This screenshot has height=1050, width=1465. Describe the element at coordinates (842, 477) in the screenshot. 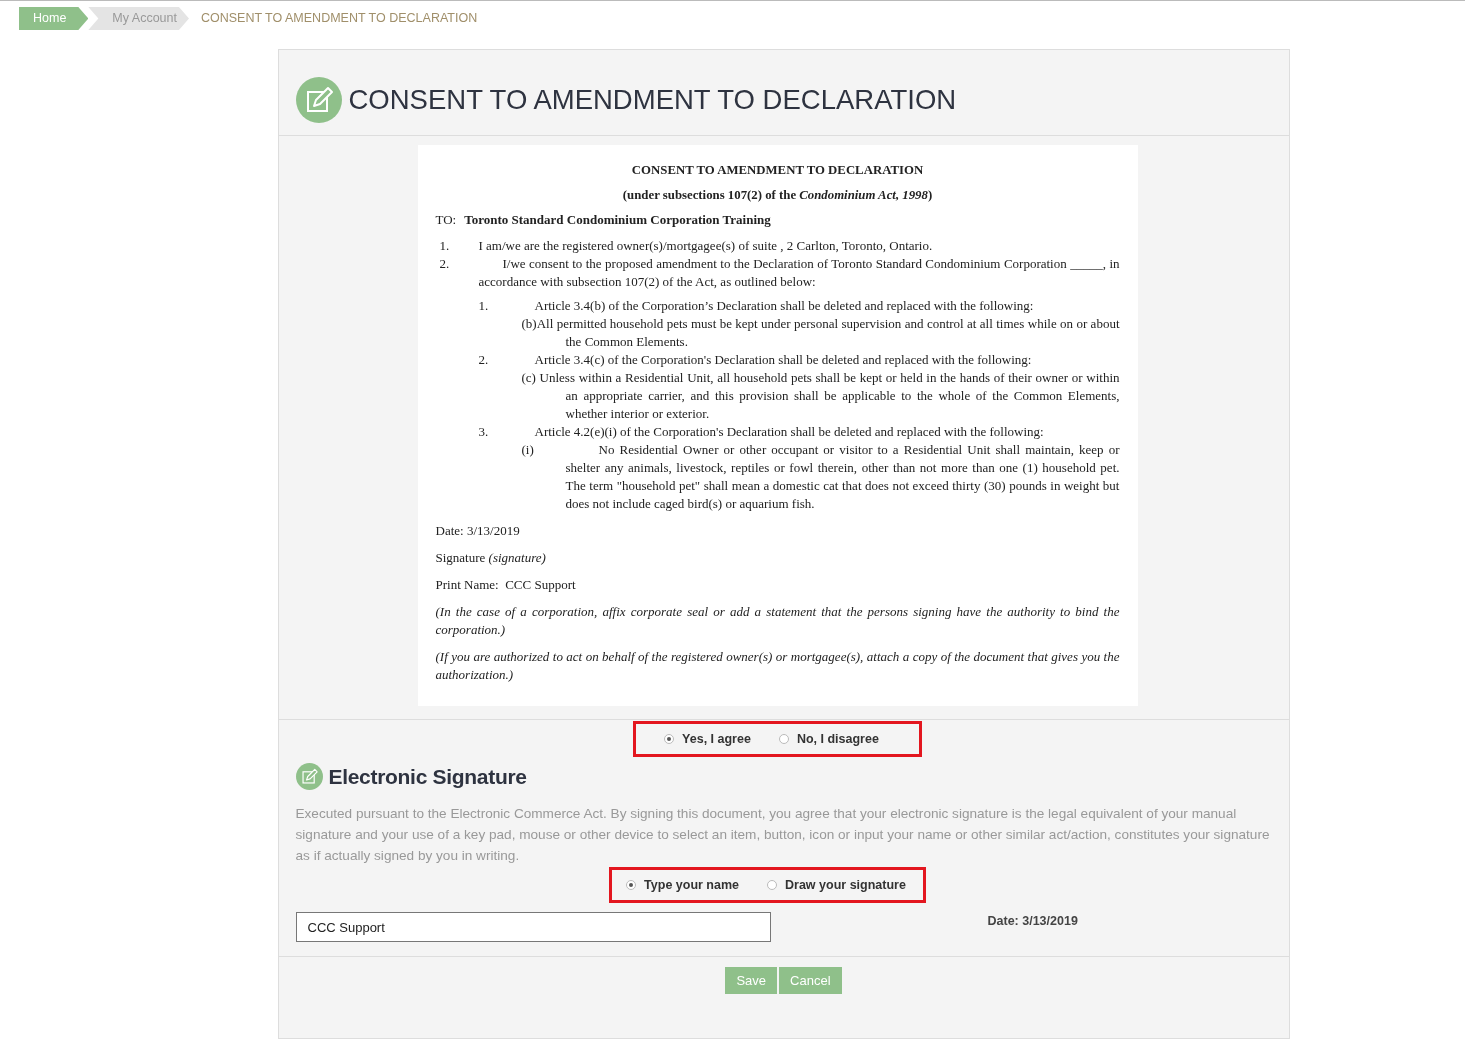

I see `clause-text: No Residential Owner or other occupant or visitor to a Residential Unit shall maintain, keep or shelter any animals, livestock, reptiles or fowl therein, other than not more than one (1) household pet. The term "household pet" shall mean a domestic cat that does not exceed thirty (30) pounds in weight but does not include caged bird(s) or aquarium fish.` at that location.